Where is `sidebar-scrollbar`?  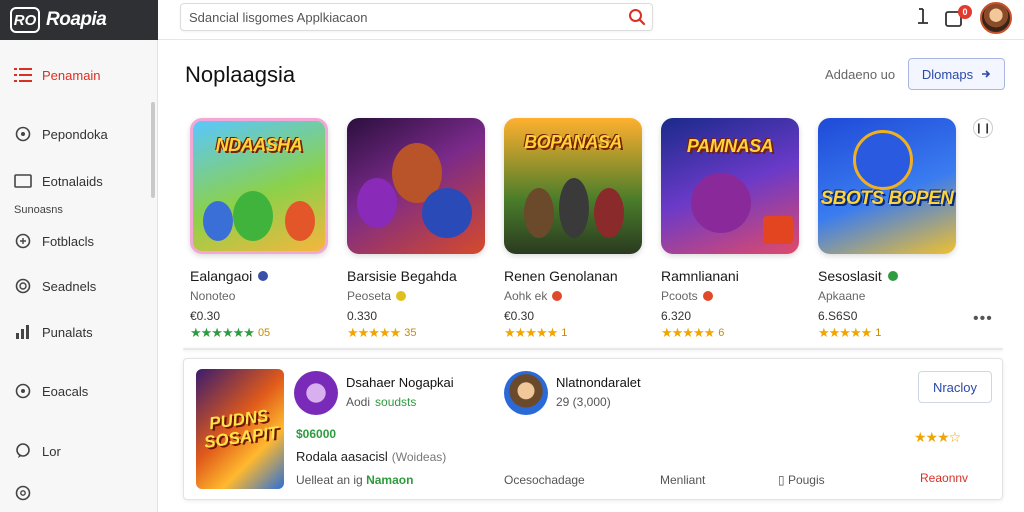
sidebar-scrollbar is located at coordinates (153, 150).